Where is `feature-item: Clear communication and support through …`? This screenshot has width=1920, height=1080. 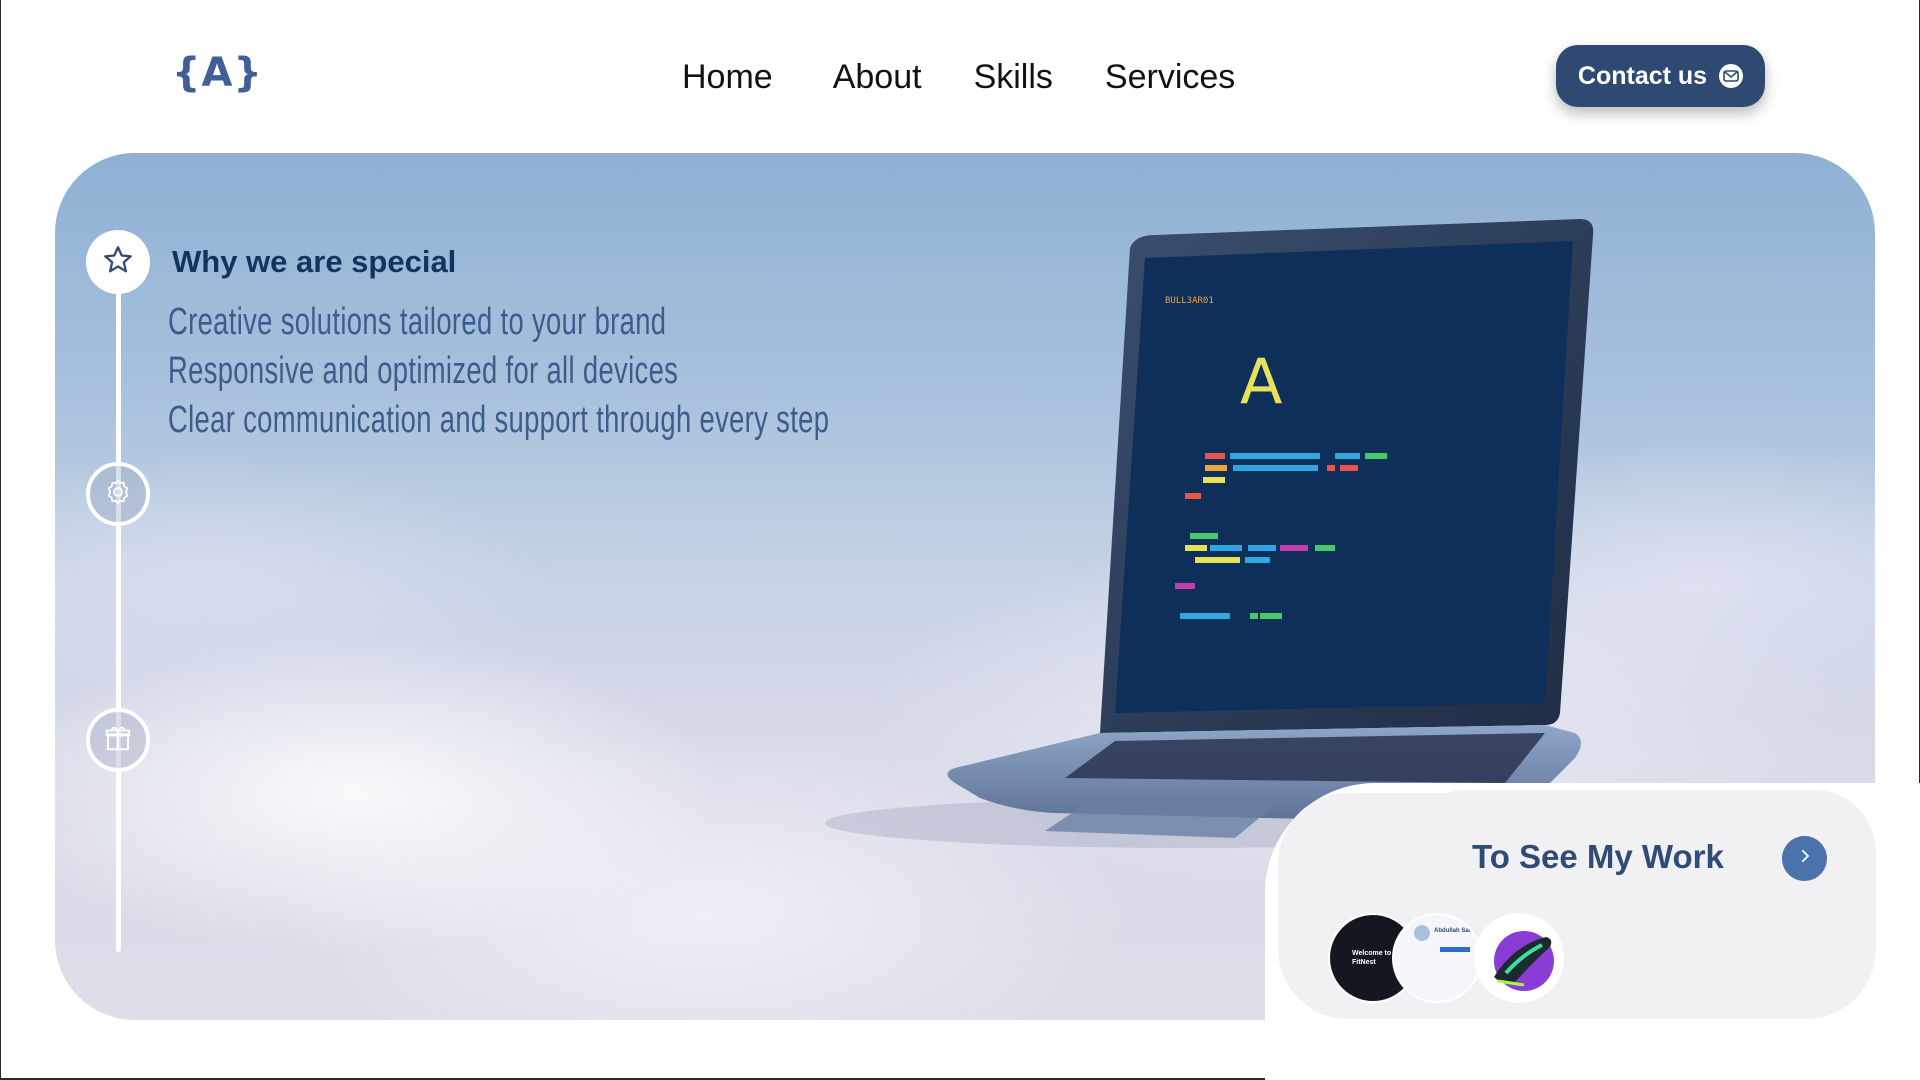 feature-item: Clear communication and support through … is located at coordinates (499, 420).